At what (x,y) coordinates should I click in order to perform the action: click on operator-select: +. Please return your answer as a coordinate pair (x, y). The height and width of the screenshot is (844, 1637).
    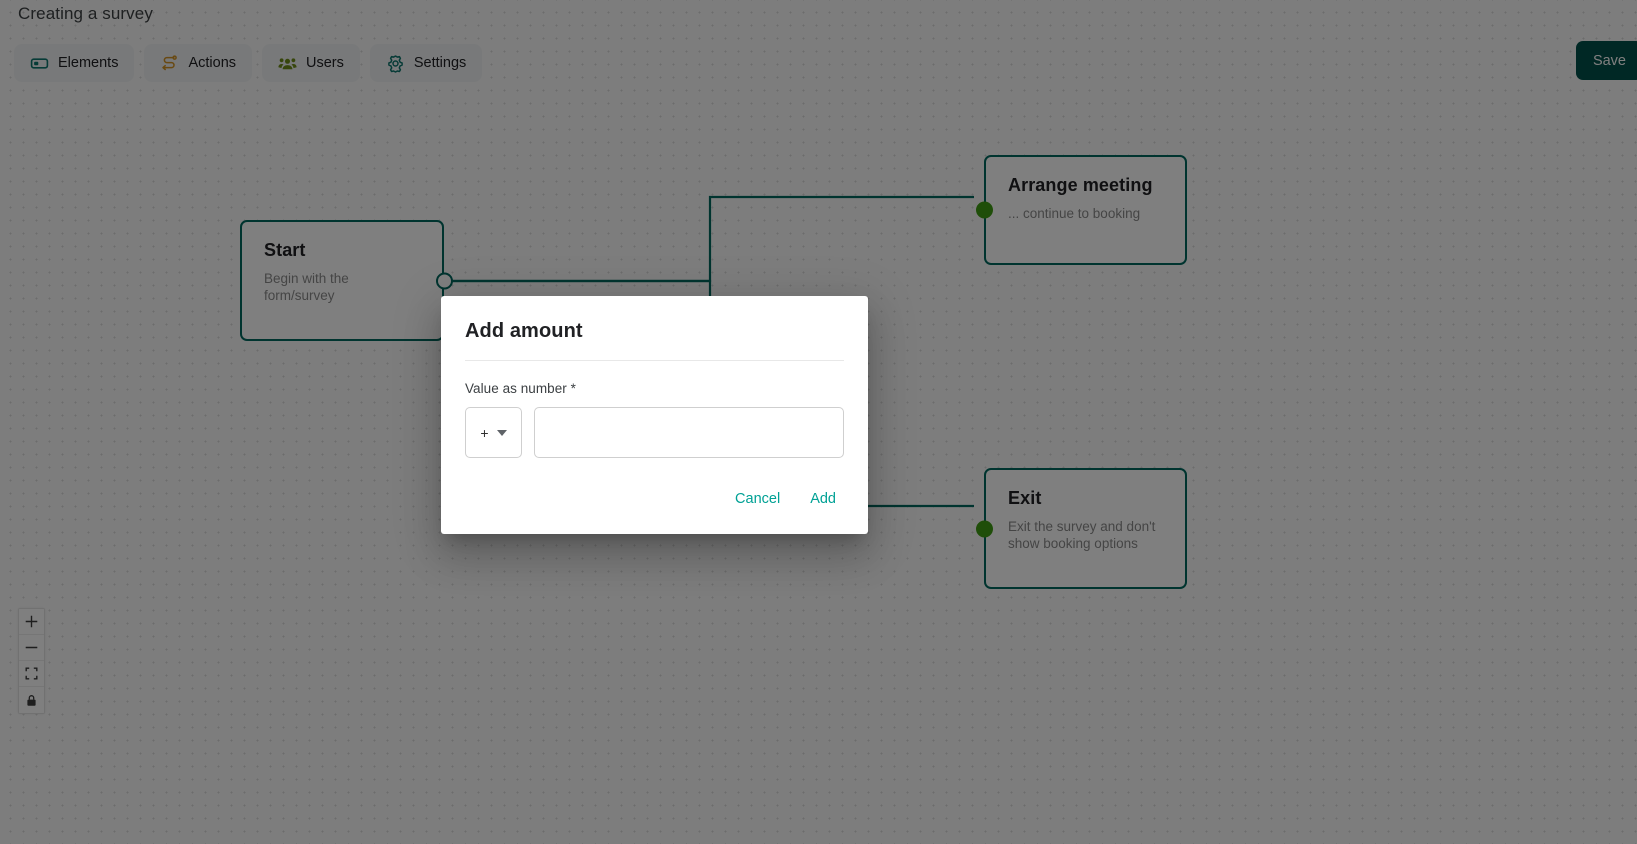
    Looking at the image, I should click on (493, 432).